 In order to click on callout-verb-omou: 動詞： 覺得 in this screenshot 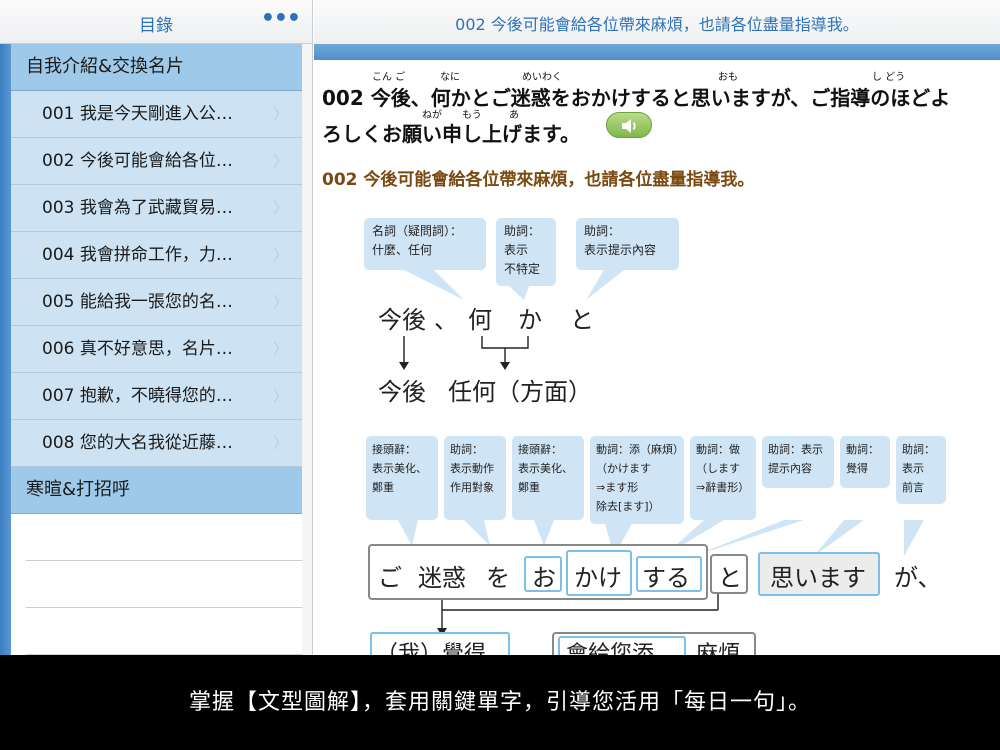, I will do `click(865, 462)`.